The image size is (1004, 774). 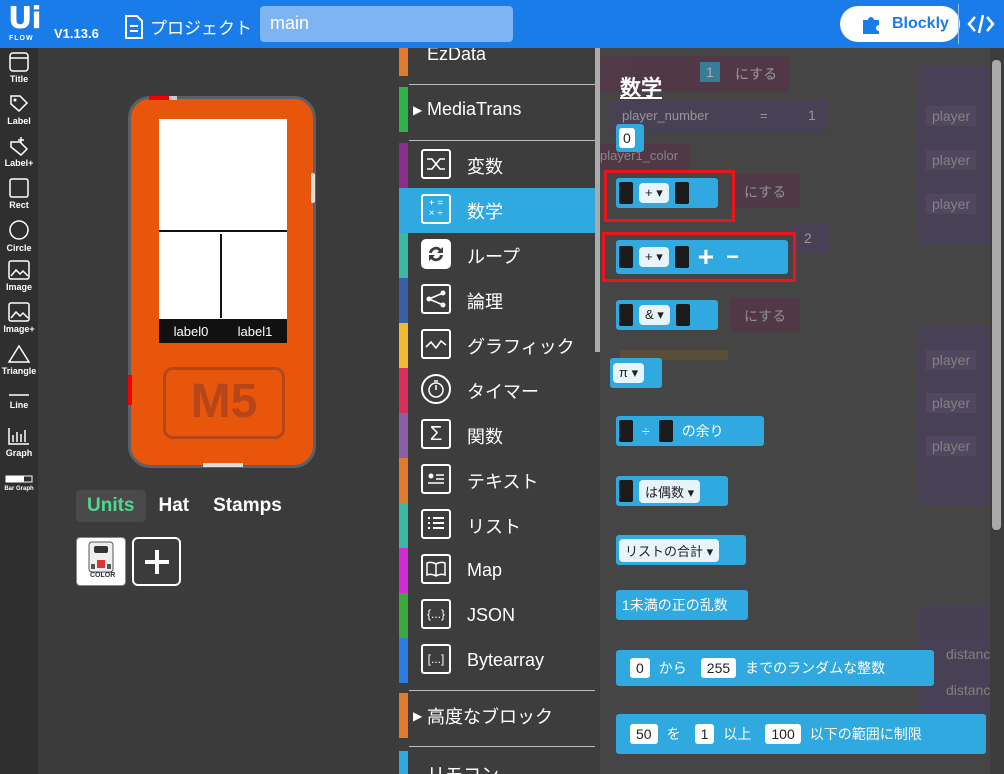 I want to click on math-number-property-block: は偶数 ▾, so click(x=672, y=491).